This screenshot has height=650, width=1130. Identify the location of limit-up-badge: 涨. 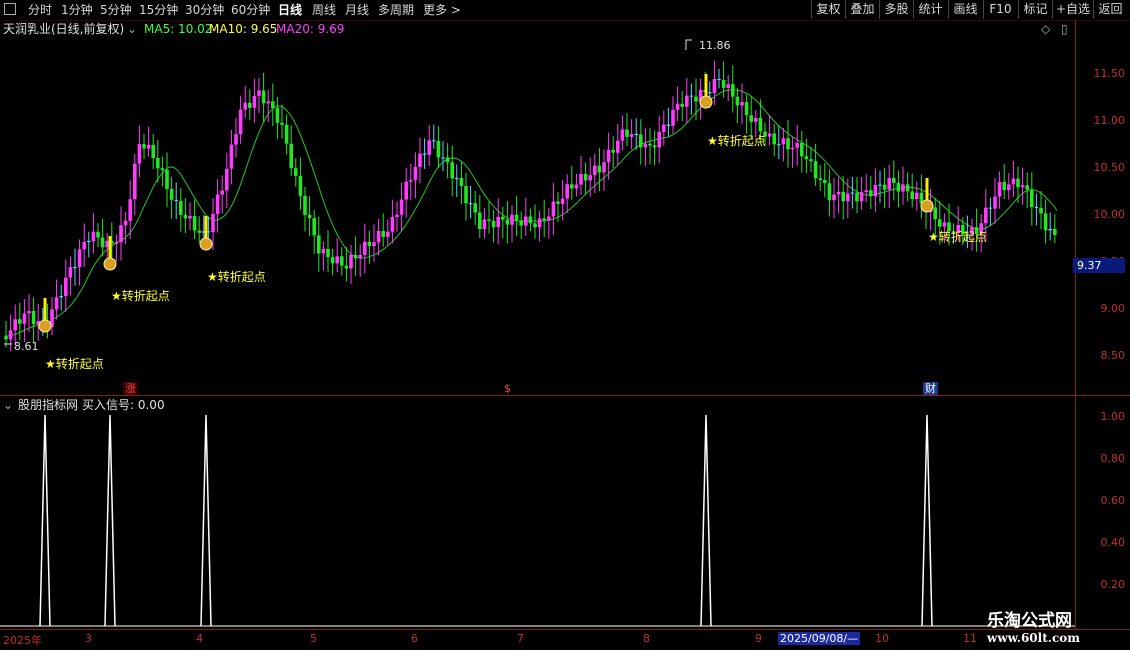
(130, 388).